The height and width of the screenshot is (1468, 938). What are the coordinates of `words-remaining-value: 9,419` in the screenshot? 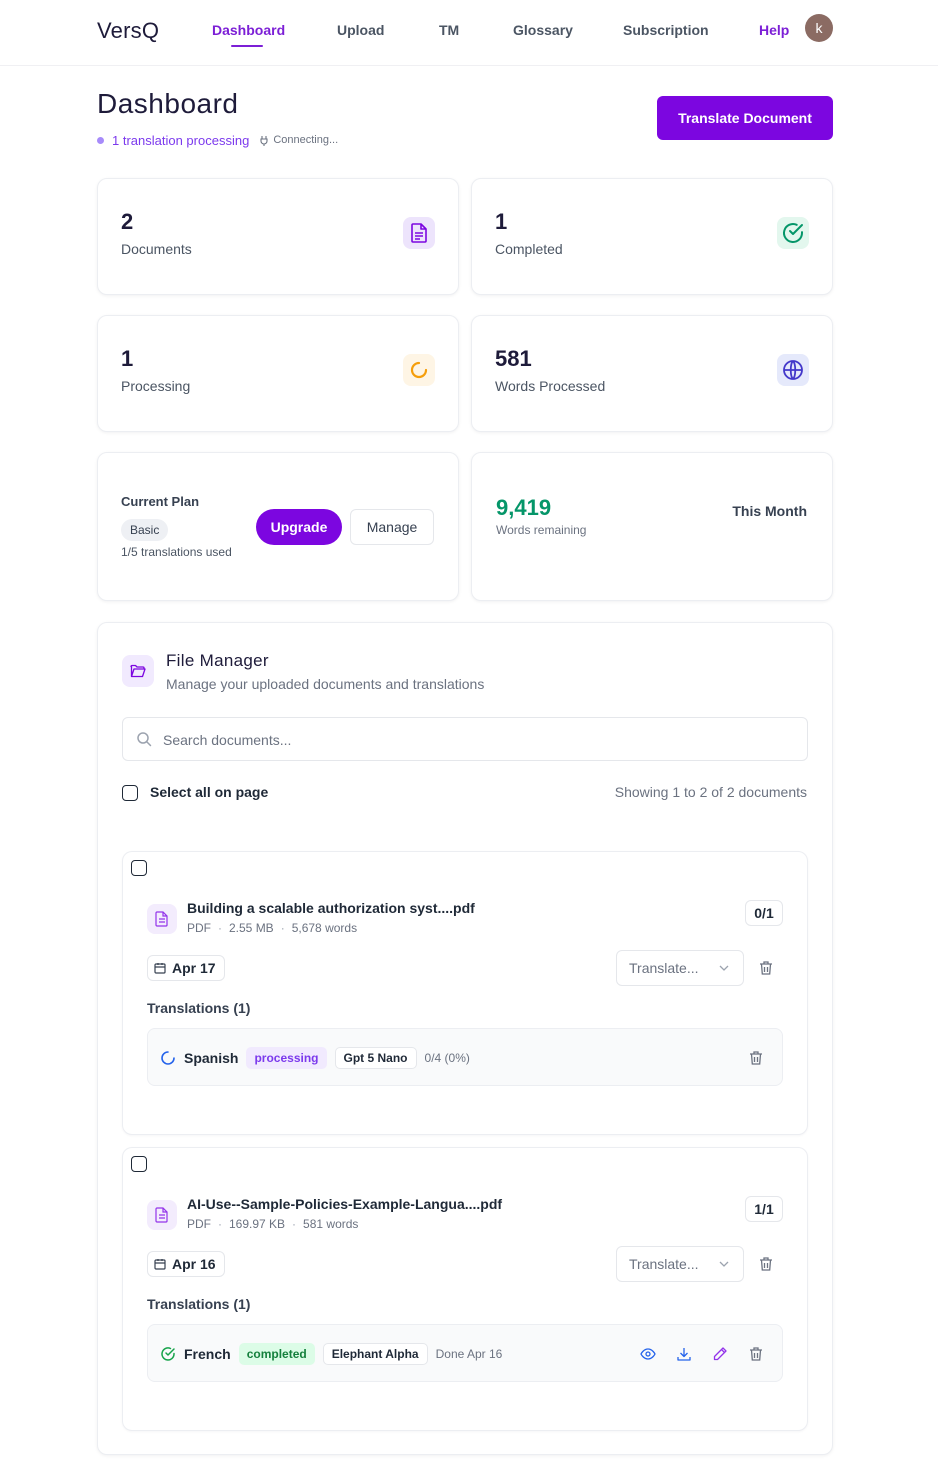 It's located at (524, 507).